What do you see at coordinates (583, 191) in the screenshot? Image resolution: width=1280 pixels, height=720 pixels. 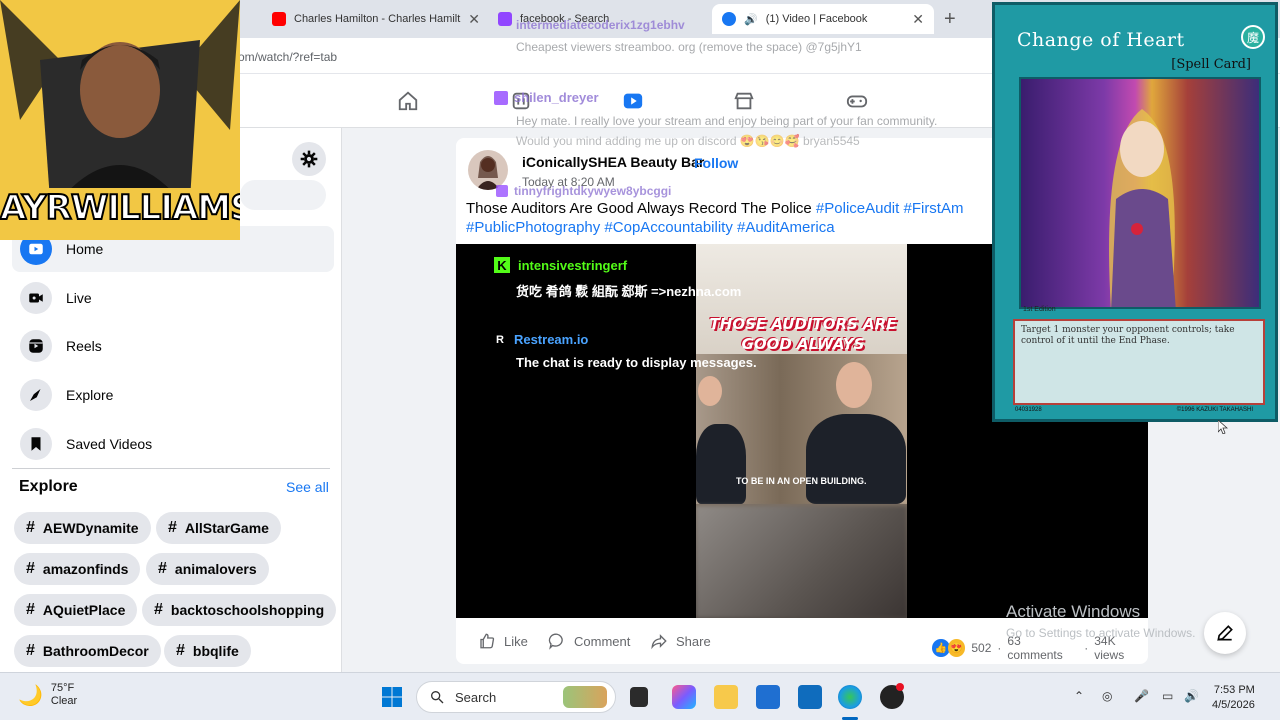 I see `twitch-chat-user-2: tinnyfrightdkywyew8ybcggi` at bounding box center [583, 191].